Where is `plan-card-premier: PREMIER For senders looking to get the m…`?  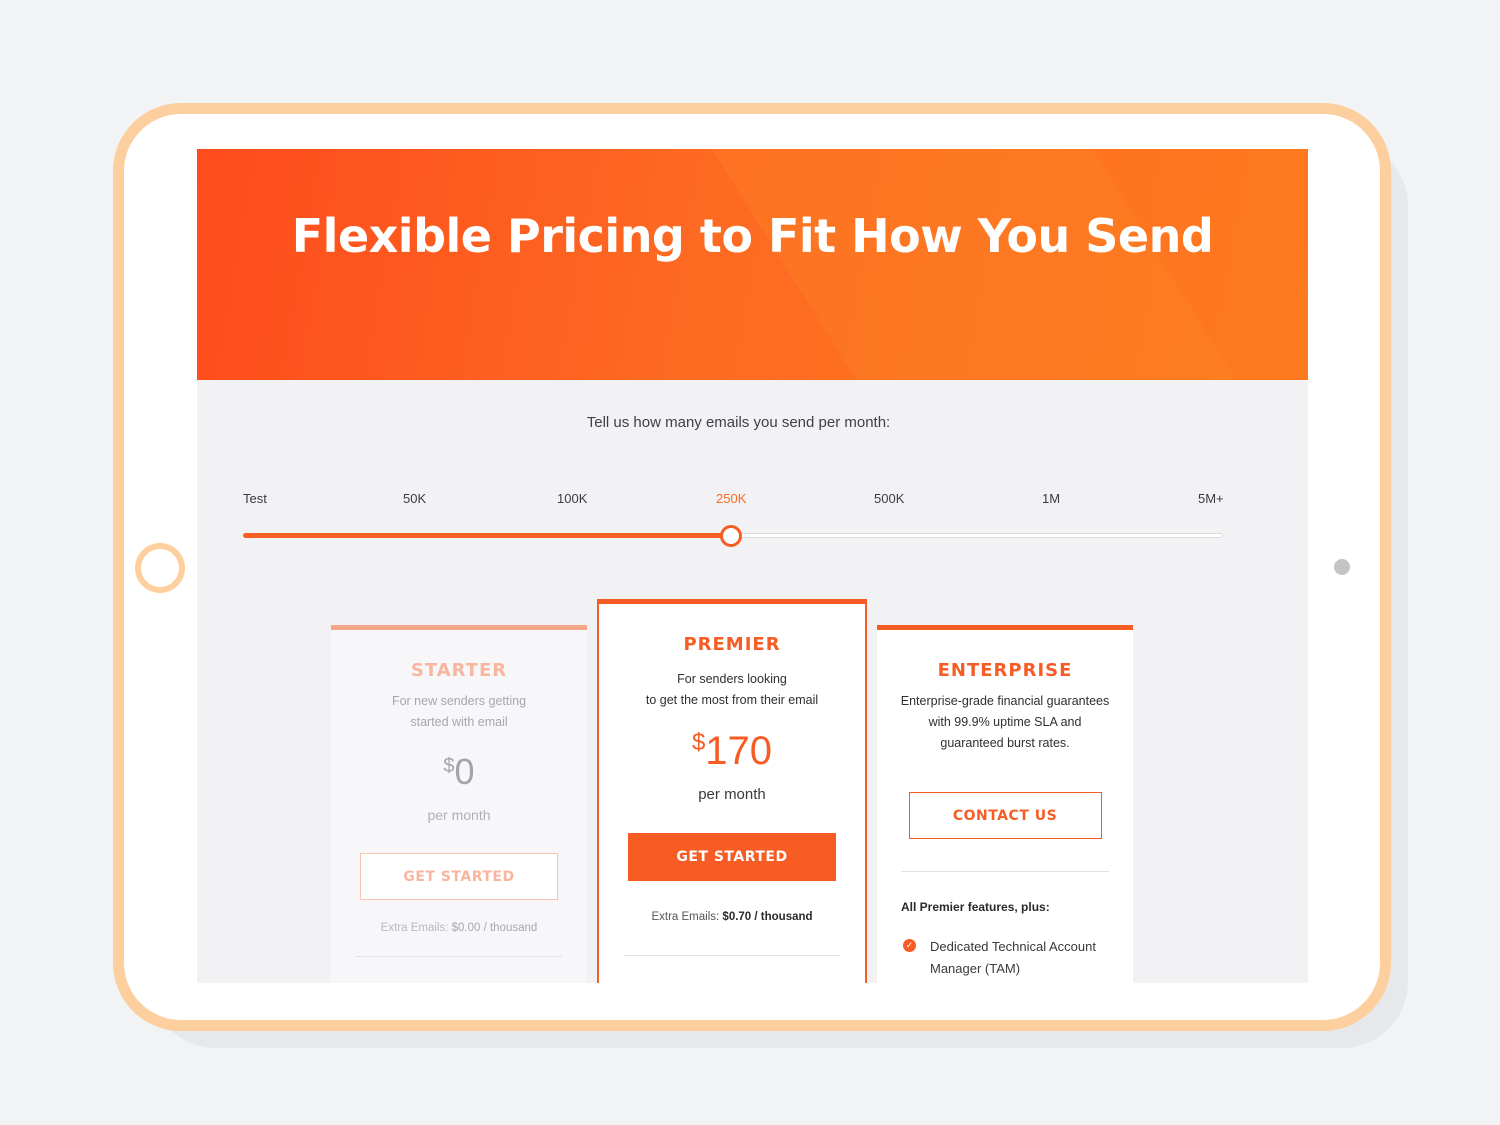 plan-card-premier: PREMIER For senders looking to get the m… is located at coordinates (732, 791).